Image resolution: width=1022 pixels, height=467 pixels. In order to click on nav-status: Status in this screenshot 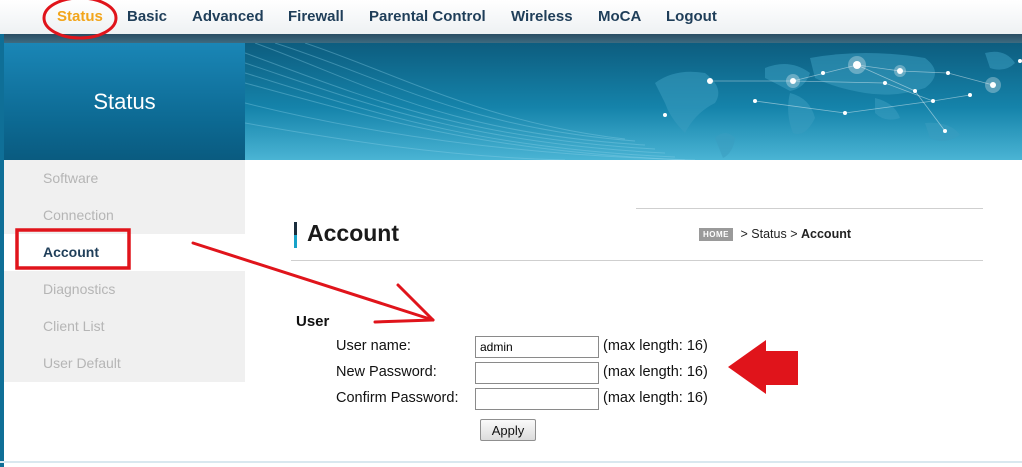, I will do `click(80, 16)`.